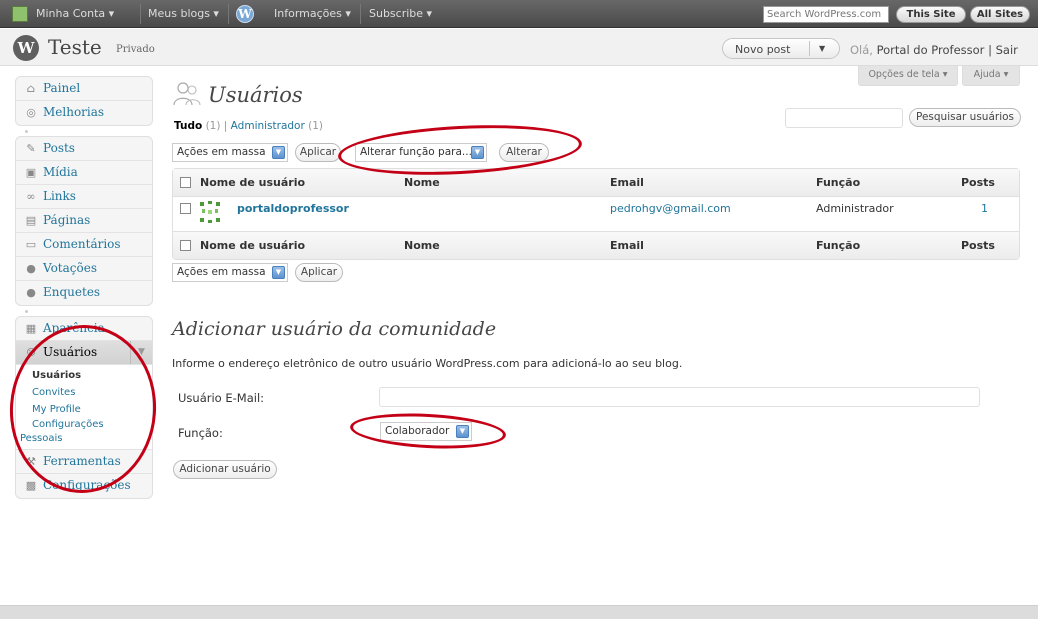  Describe the element at coordinates (67, 220) in the screenshot. I see `sidebar-item-label: Páginas` at that location.